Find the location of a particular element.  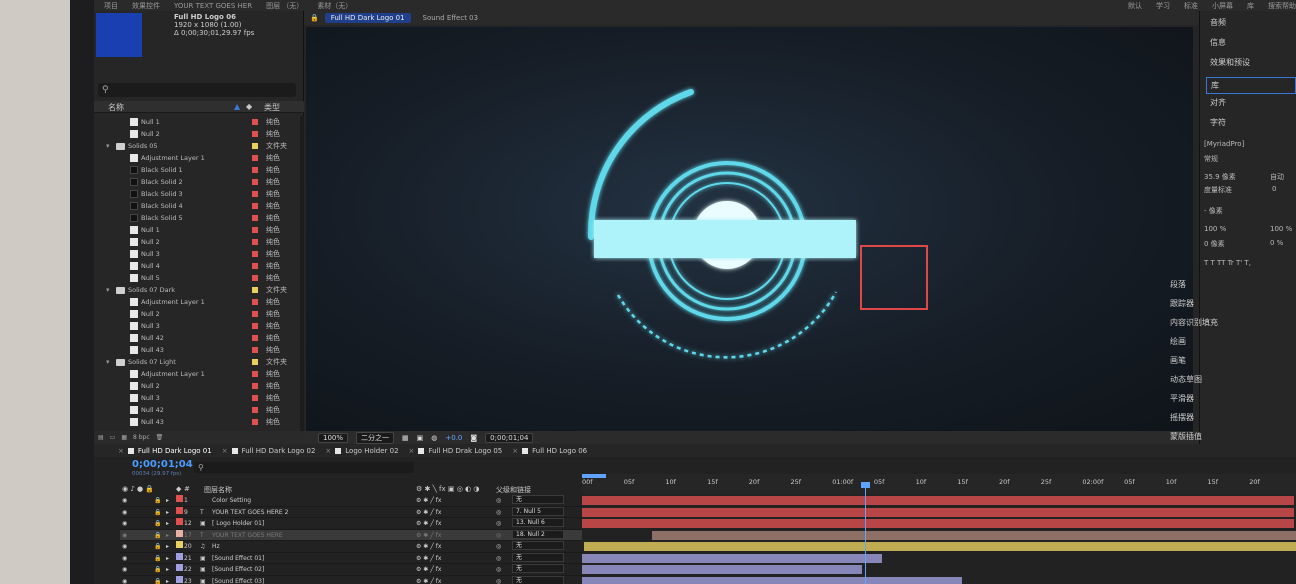

char-style: 常规 is located at coordinates (1211, 159).